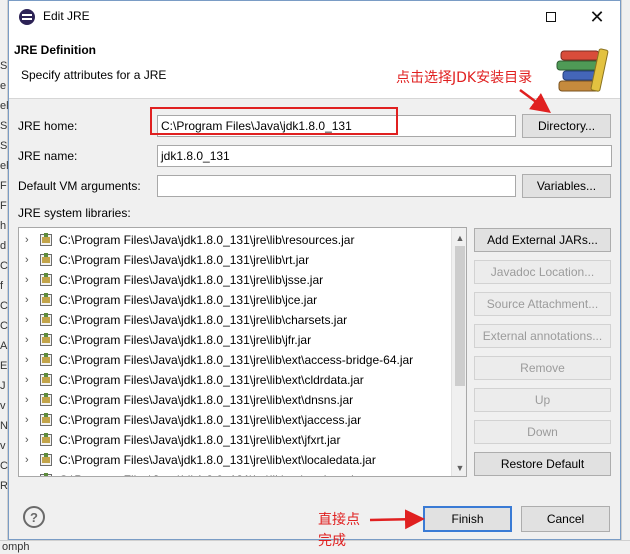  I want to click on maximize-button, so click(551, 17).